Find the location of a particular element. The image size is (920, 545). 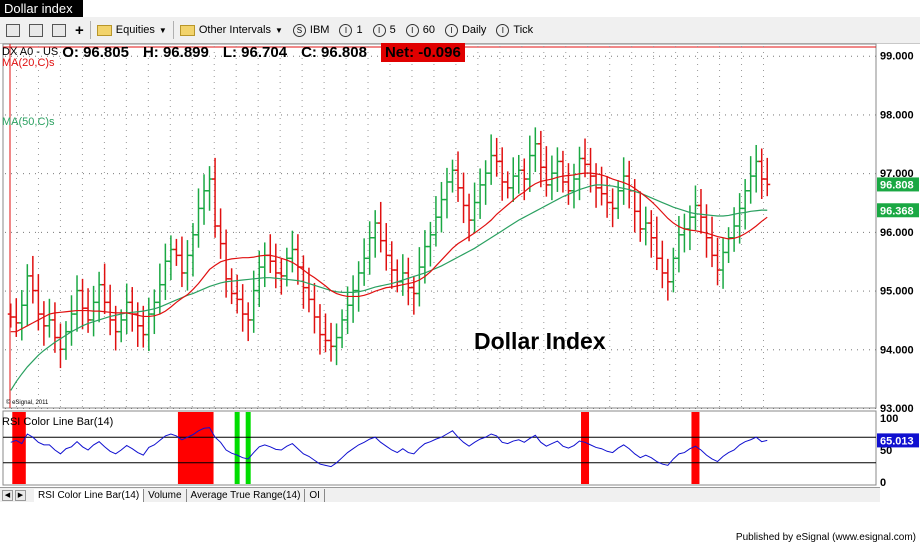

add-icon: + is located at coordinates (79, 30).